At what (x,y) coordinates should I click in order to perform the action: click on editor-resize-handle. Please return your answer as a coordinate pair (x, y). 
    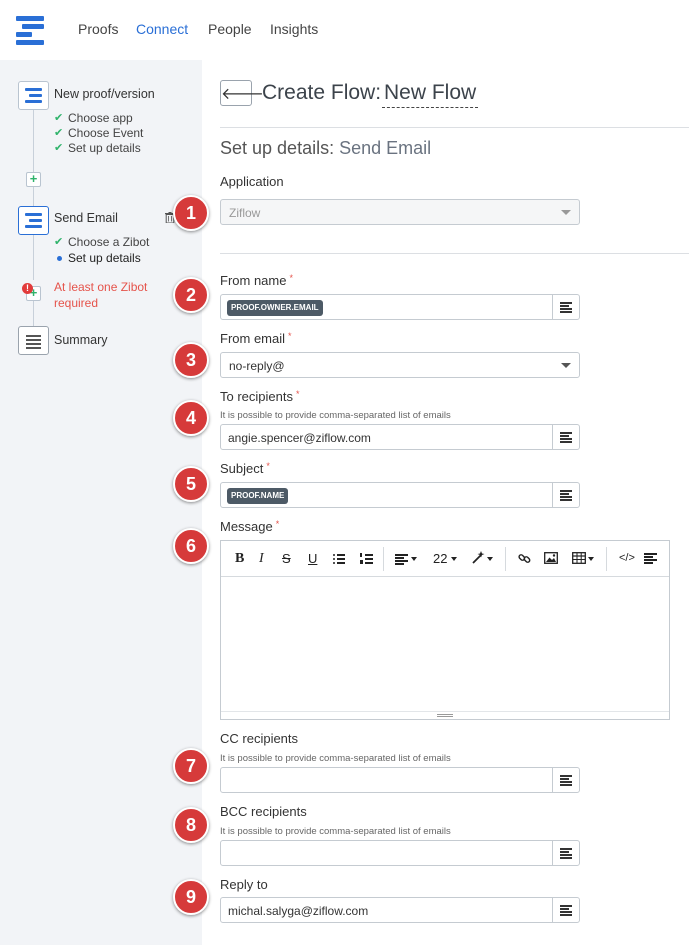
    Looking at the image, I should click on (445, 715).